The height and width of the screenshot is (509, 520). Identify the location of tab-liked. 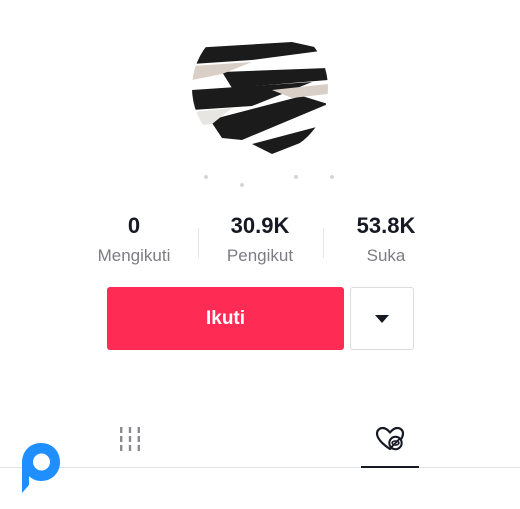
(390, 439).